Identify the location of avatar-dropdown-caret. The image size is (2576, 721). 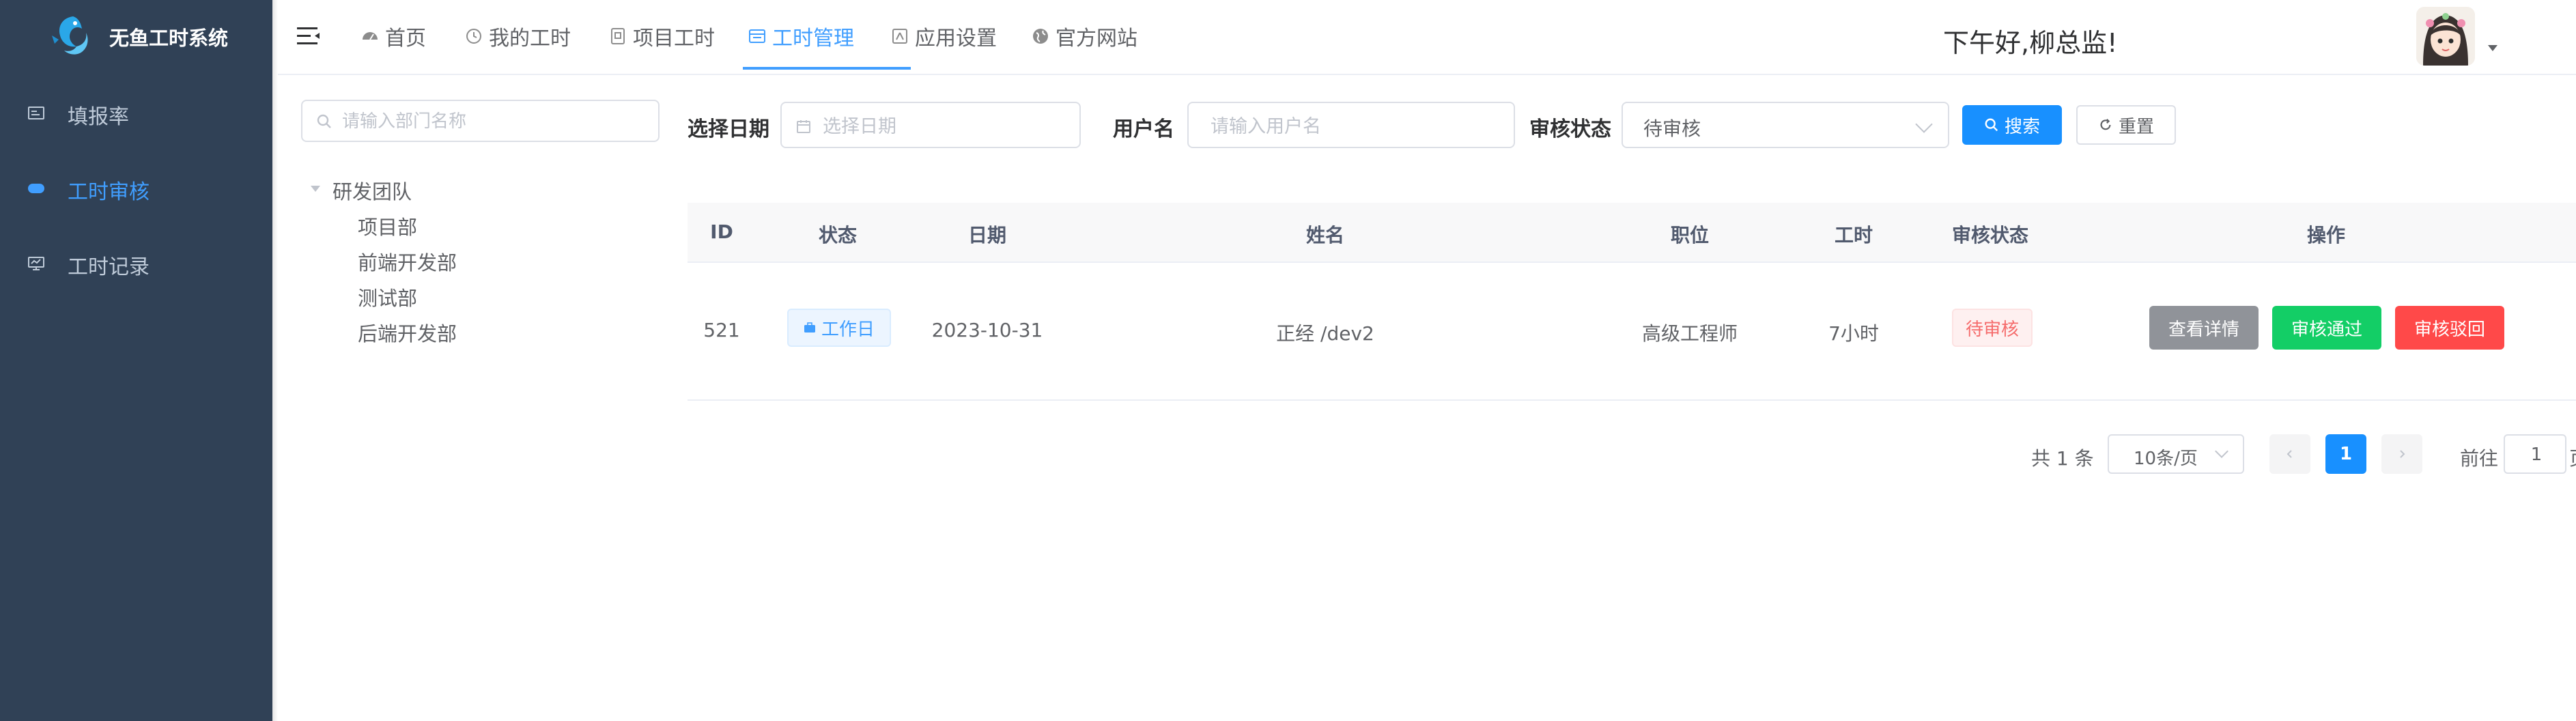
(2492, 48).